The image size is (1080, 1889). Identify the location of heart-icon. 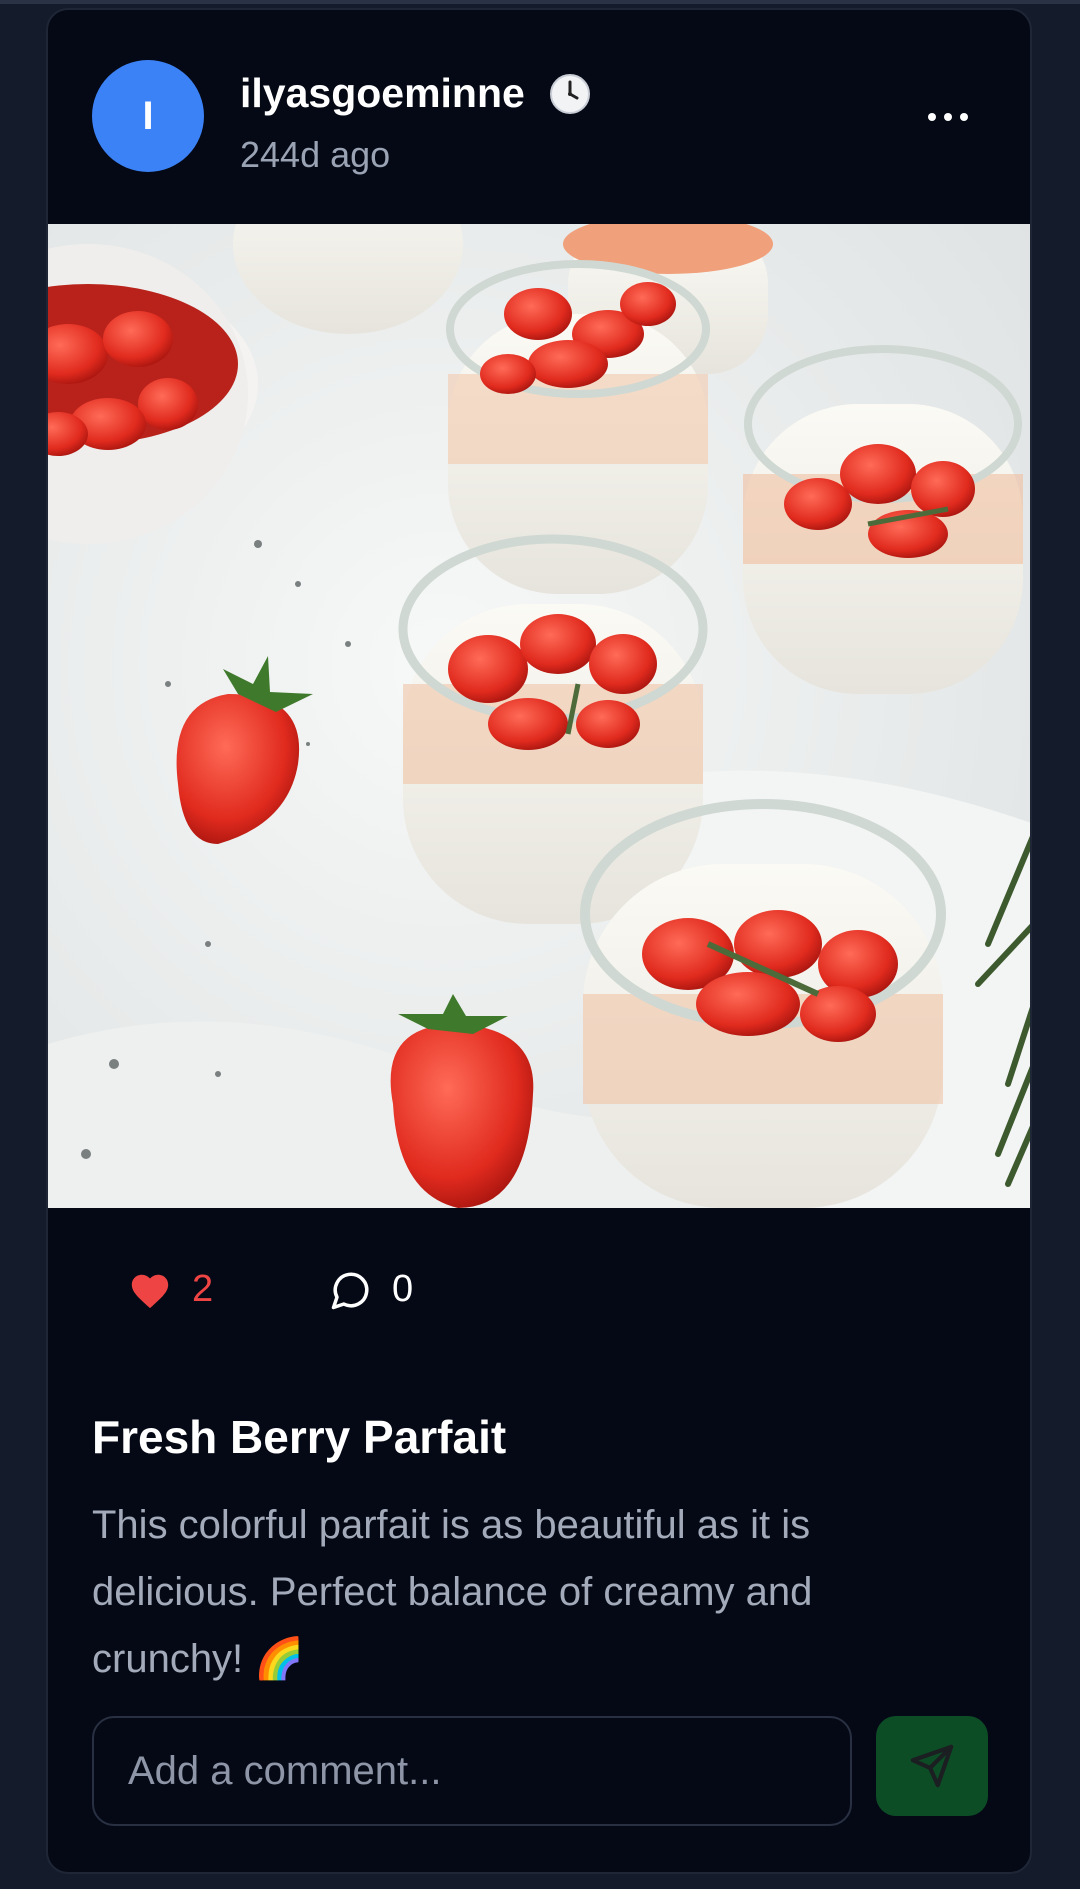
(150, 1291).